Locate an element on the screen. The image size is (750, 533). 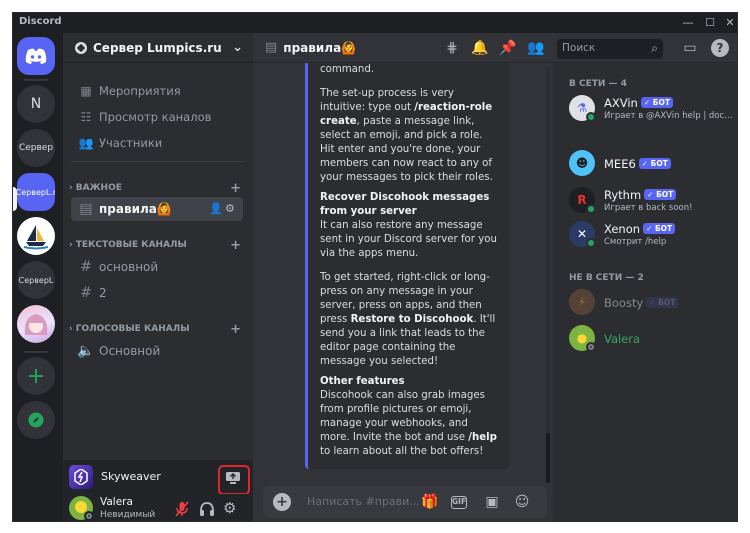
member-rythm: R Rythm ✓ БОТ Играет в back soon! is located at coordinates (651, 201).